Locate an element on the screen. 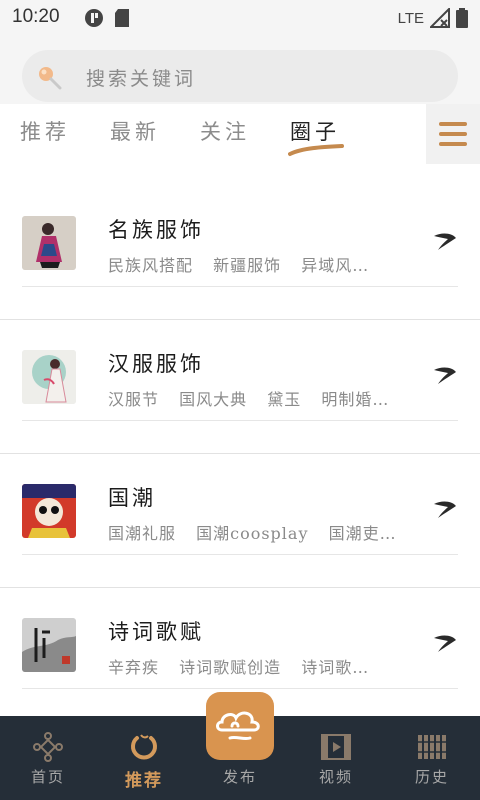 The height and width of the screenshot is (800, 480). film-icon is located at coordinates (336, 747).